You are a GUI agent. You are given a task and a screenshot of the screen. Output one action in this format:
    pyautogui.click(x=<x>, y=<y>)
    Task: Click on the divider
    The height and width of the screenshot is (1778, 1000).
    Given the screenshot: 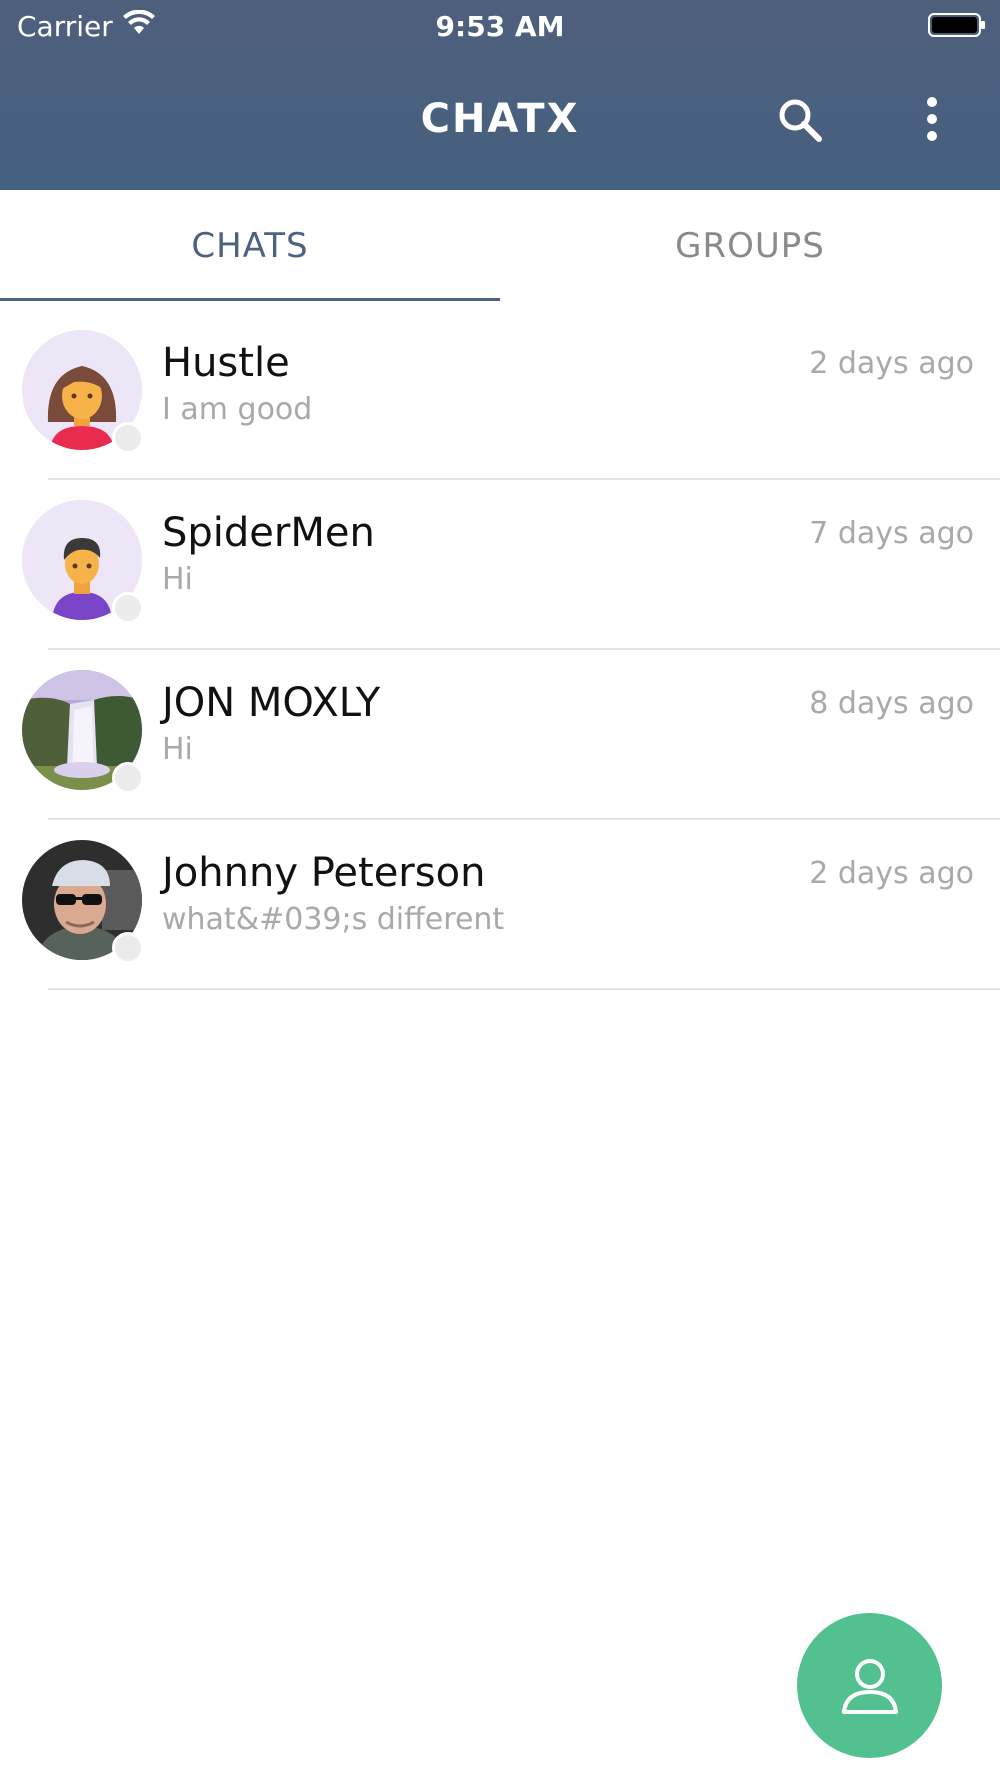 What is the action you would take?
    pyautogui.click(x=524, y=989)
    